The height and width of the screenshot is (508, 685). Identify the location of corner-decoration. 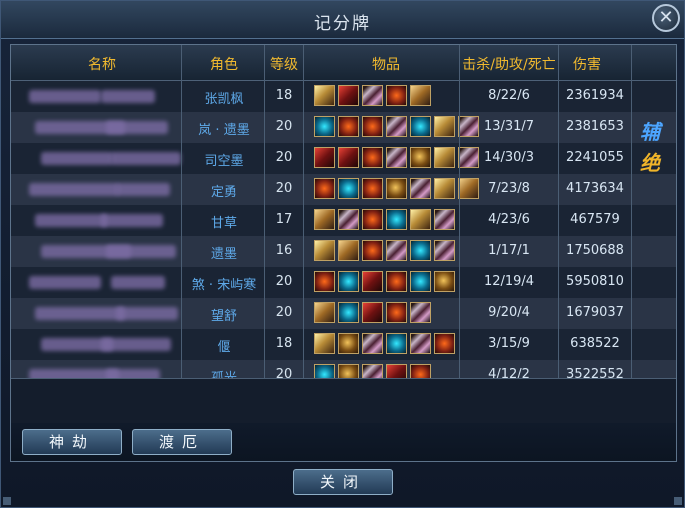
(7, 501).